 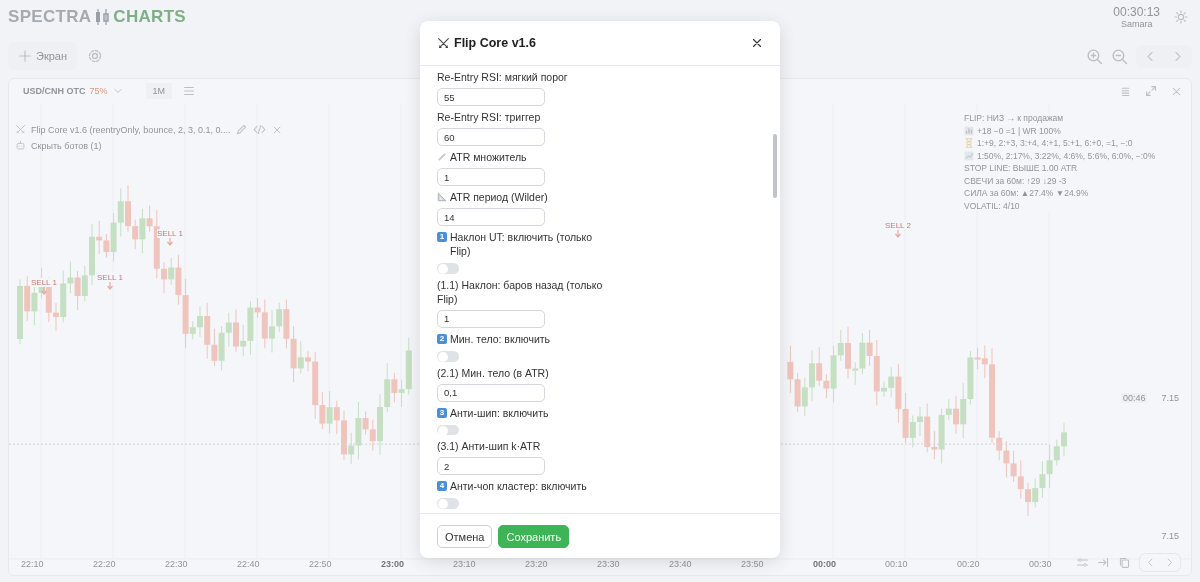 What do you see at coordinates (442, 486) in the screenshot?
I see `number-badge: 4` at bounding box center [442, 486].